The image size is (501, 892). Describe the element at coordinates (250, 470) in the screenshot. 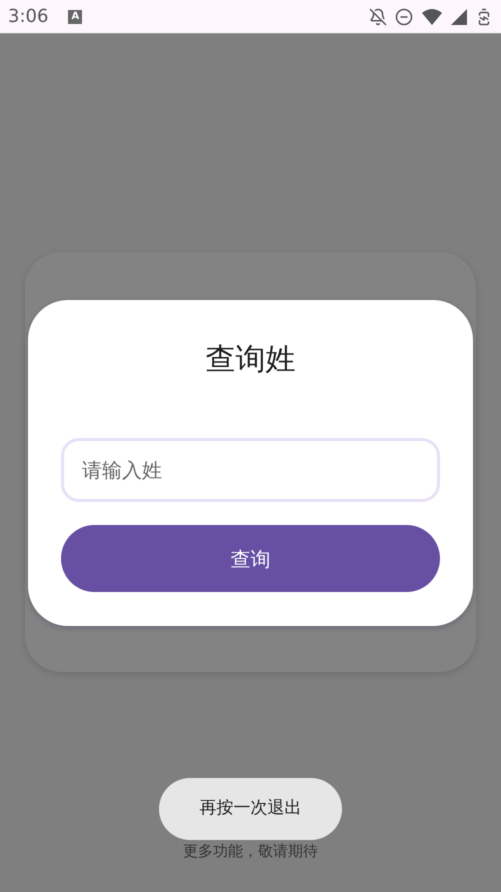

I see `surname-input-field: 请输入姓` at that location.